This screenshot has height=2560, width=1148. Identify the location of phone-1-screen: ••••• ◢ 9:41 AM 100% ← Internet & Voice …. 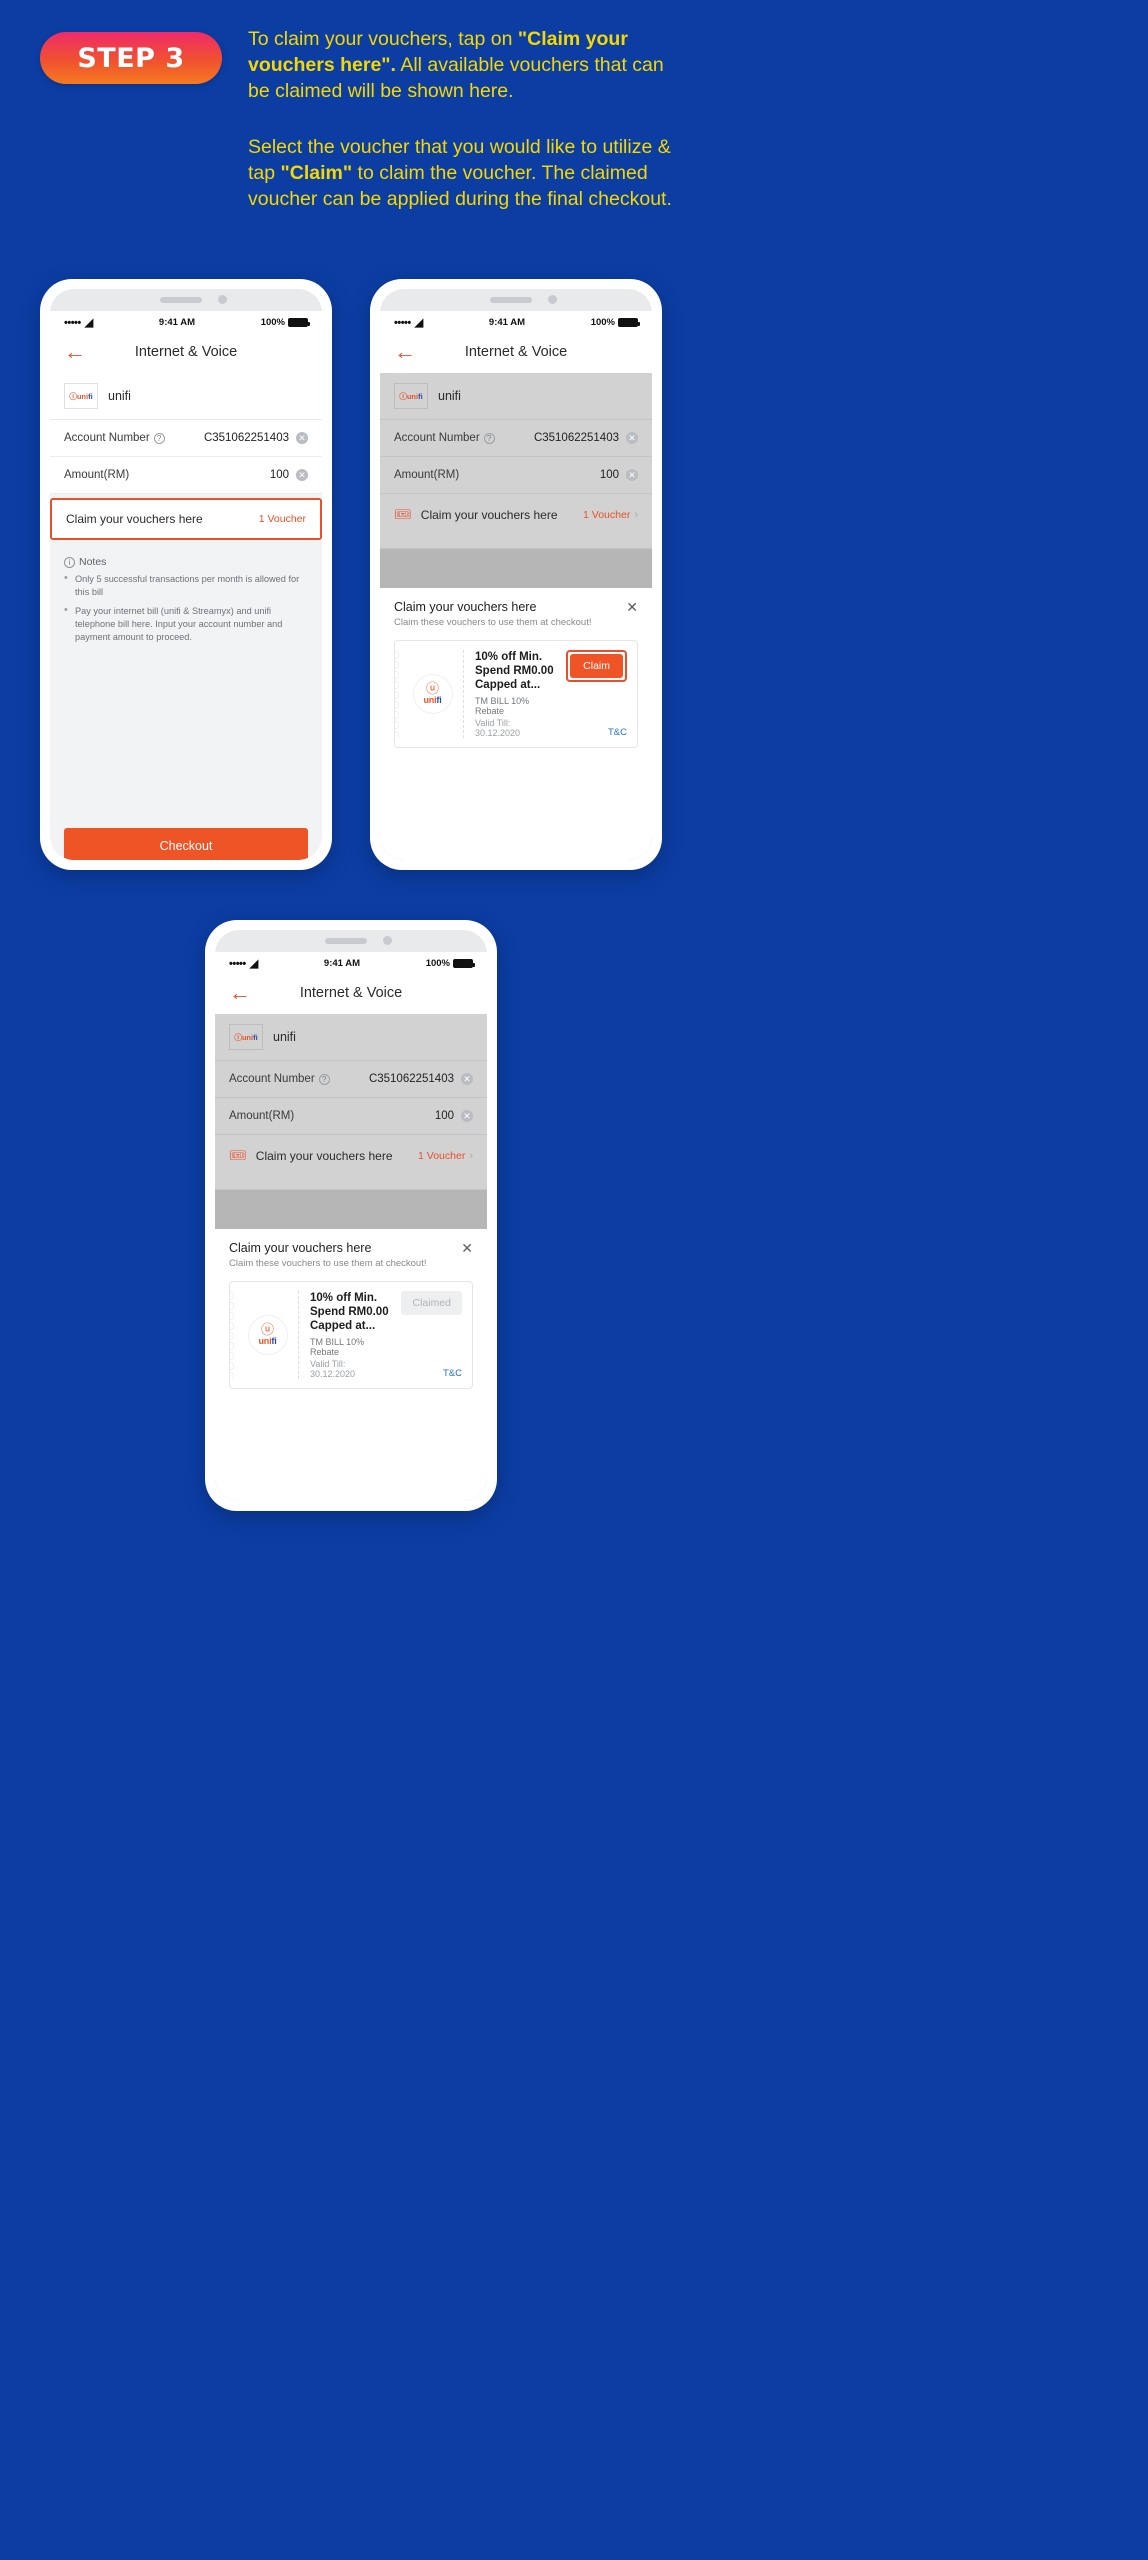
(186, 574).